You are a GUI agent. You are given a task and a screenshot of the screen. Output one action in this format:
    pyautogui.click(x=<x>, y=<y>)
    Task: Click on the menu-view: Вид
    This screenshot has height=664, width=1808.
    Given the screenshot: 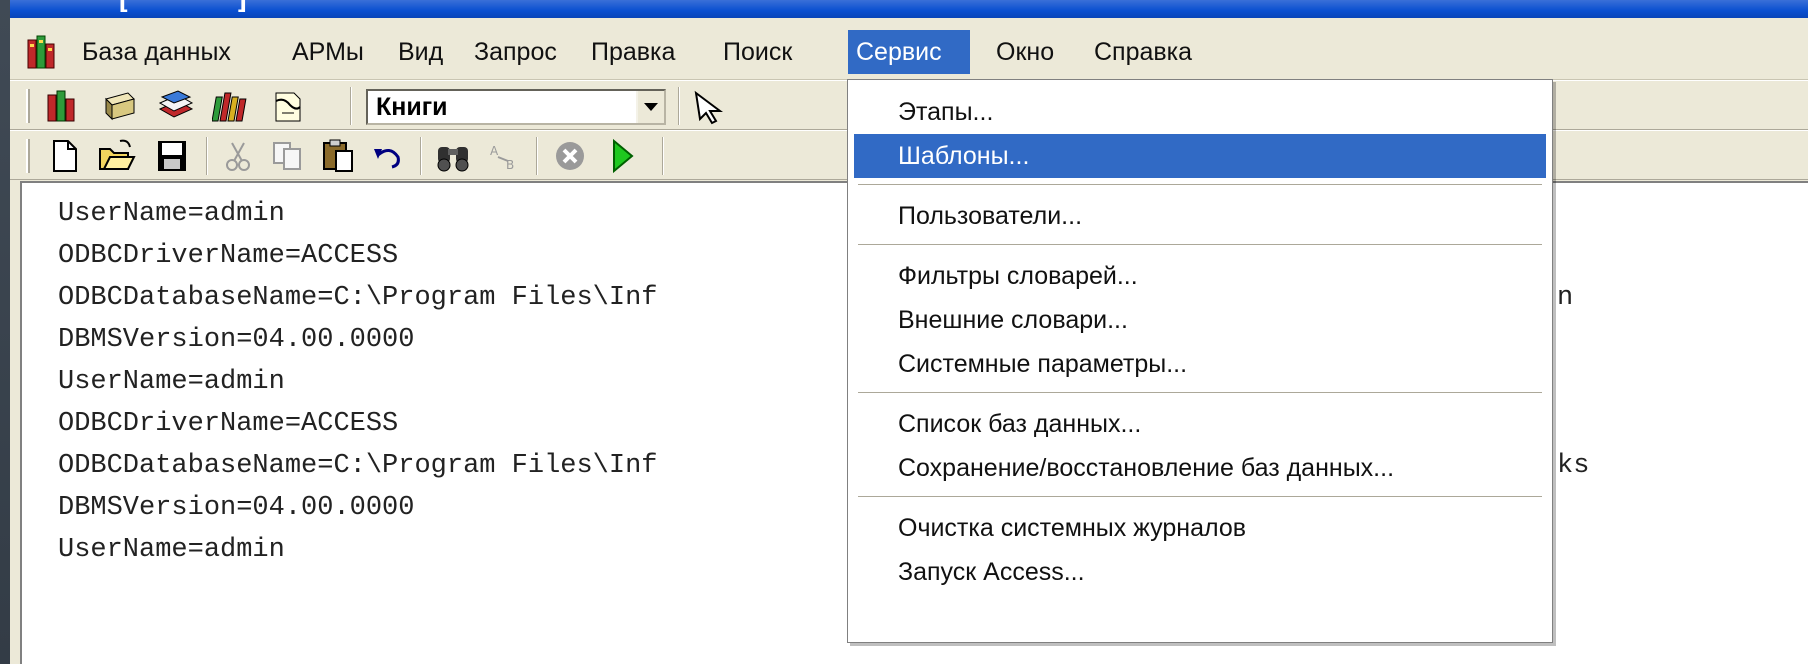 What is the action you would take?
    pyautogui.click(x=420, y=52)
    